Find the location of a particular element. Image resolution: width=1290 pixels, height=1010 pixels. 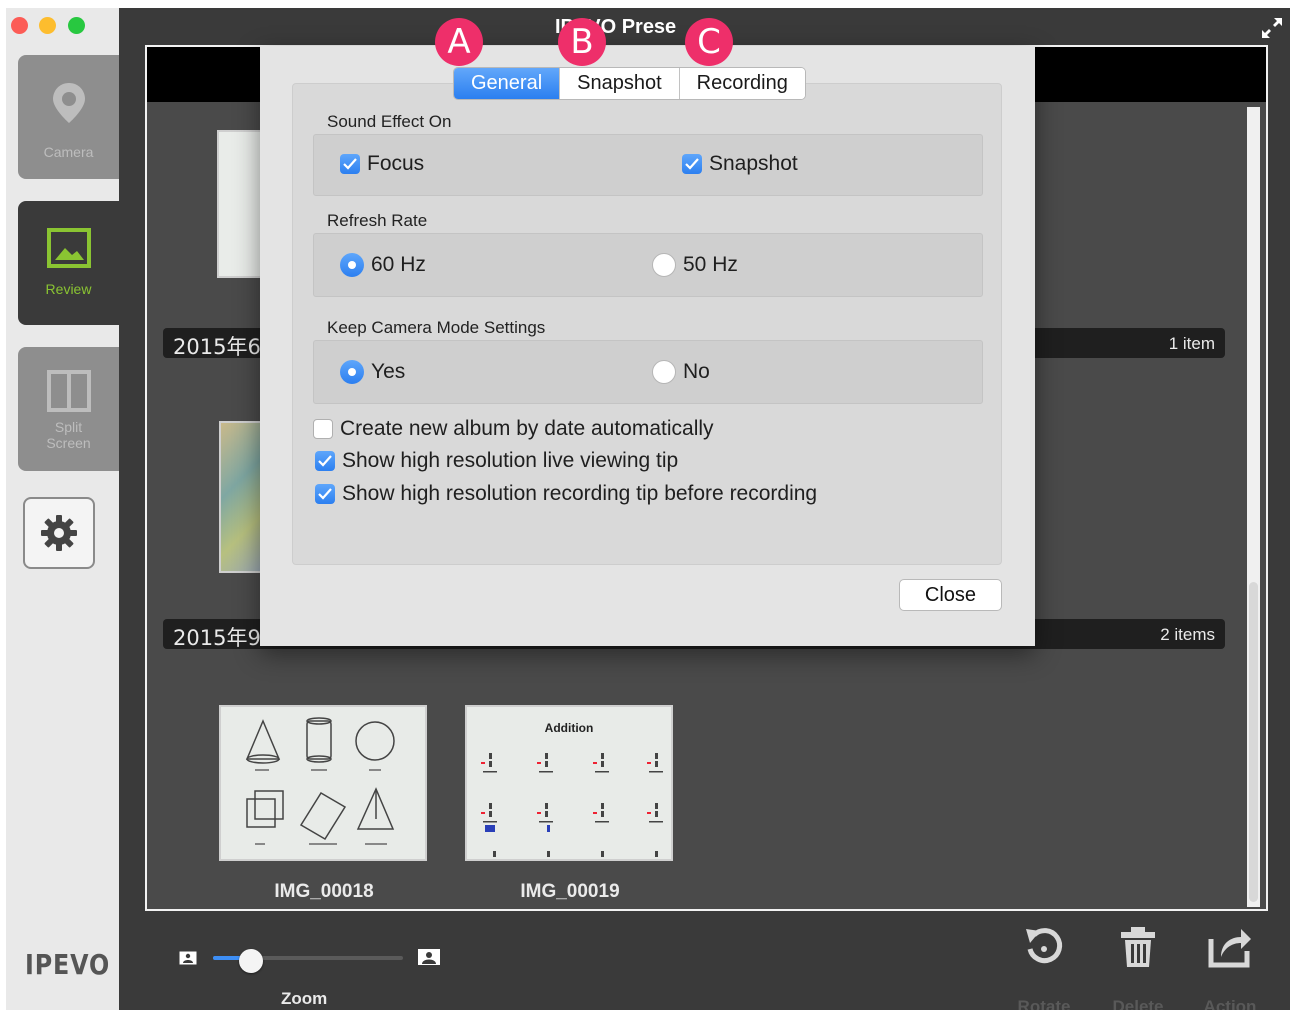

sidebar-item-review: Review is located at coordinates (68, 263).